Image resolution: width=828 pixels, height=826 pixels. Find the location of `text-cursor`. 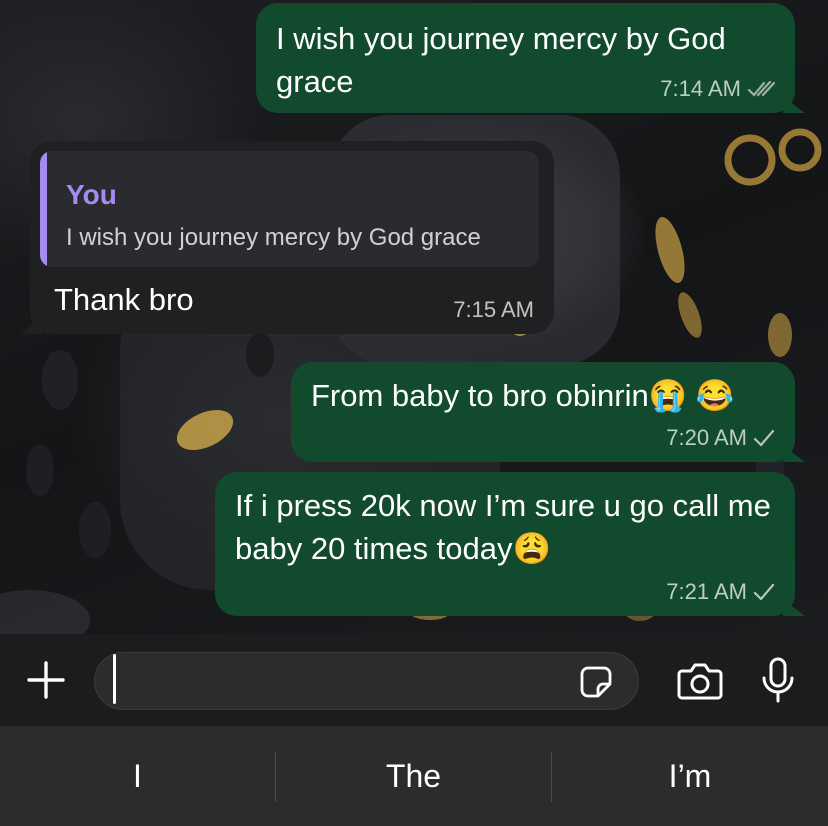

text-cursor is located at coordinates (114, 679).